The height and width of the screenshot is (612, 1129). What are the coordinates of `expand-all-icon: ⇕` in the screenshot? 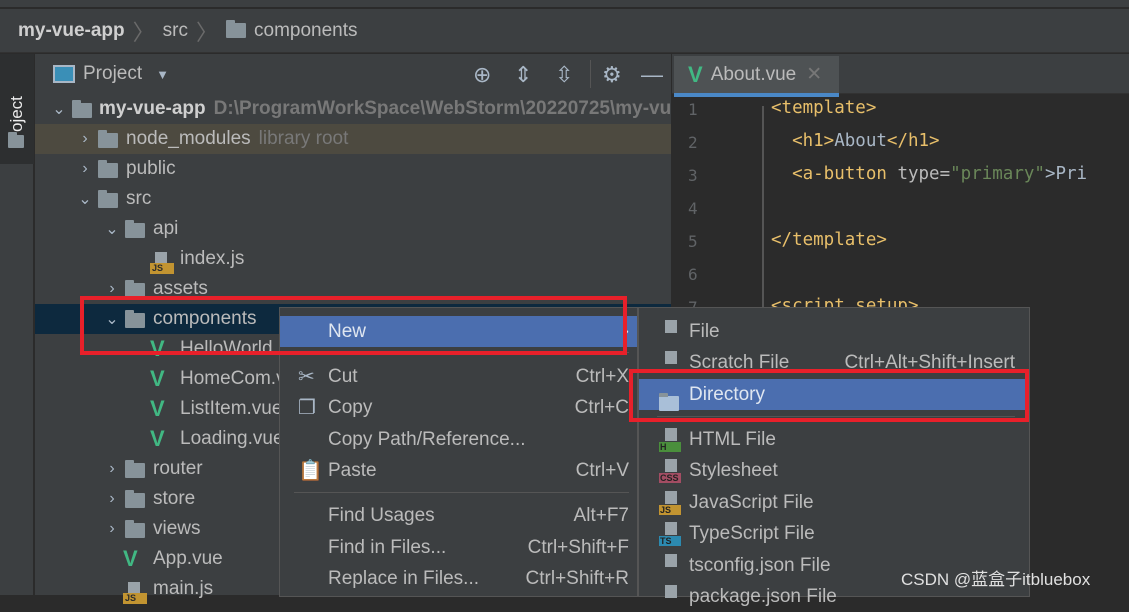 It's located at (523, 75).